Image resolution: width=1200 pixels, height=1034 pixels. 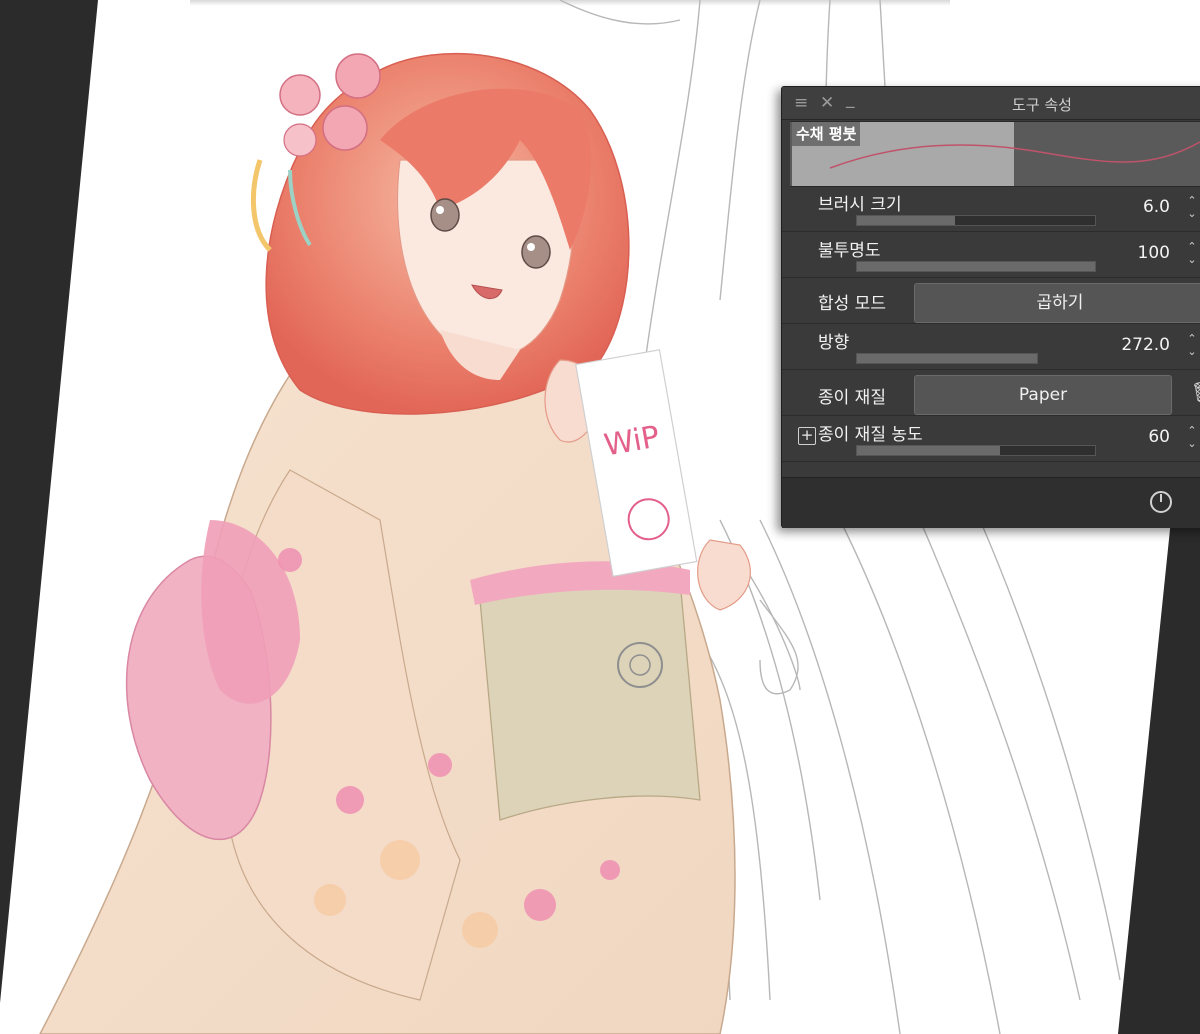 I want to click on row-brush-size: 브러시 크기 6.0 ⌃ ⌄, so click(x=991, y=209).